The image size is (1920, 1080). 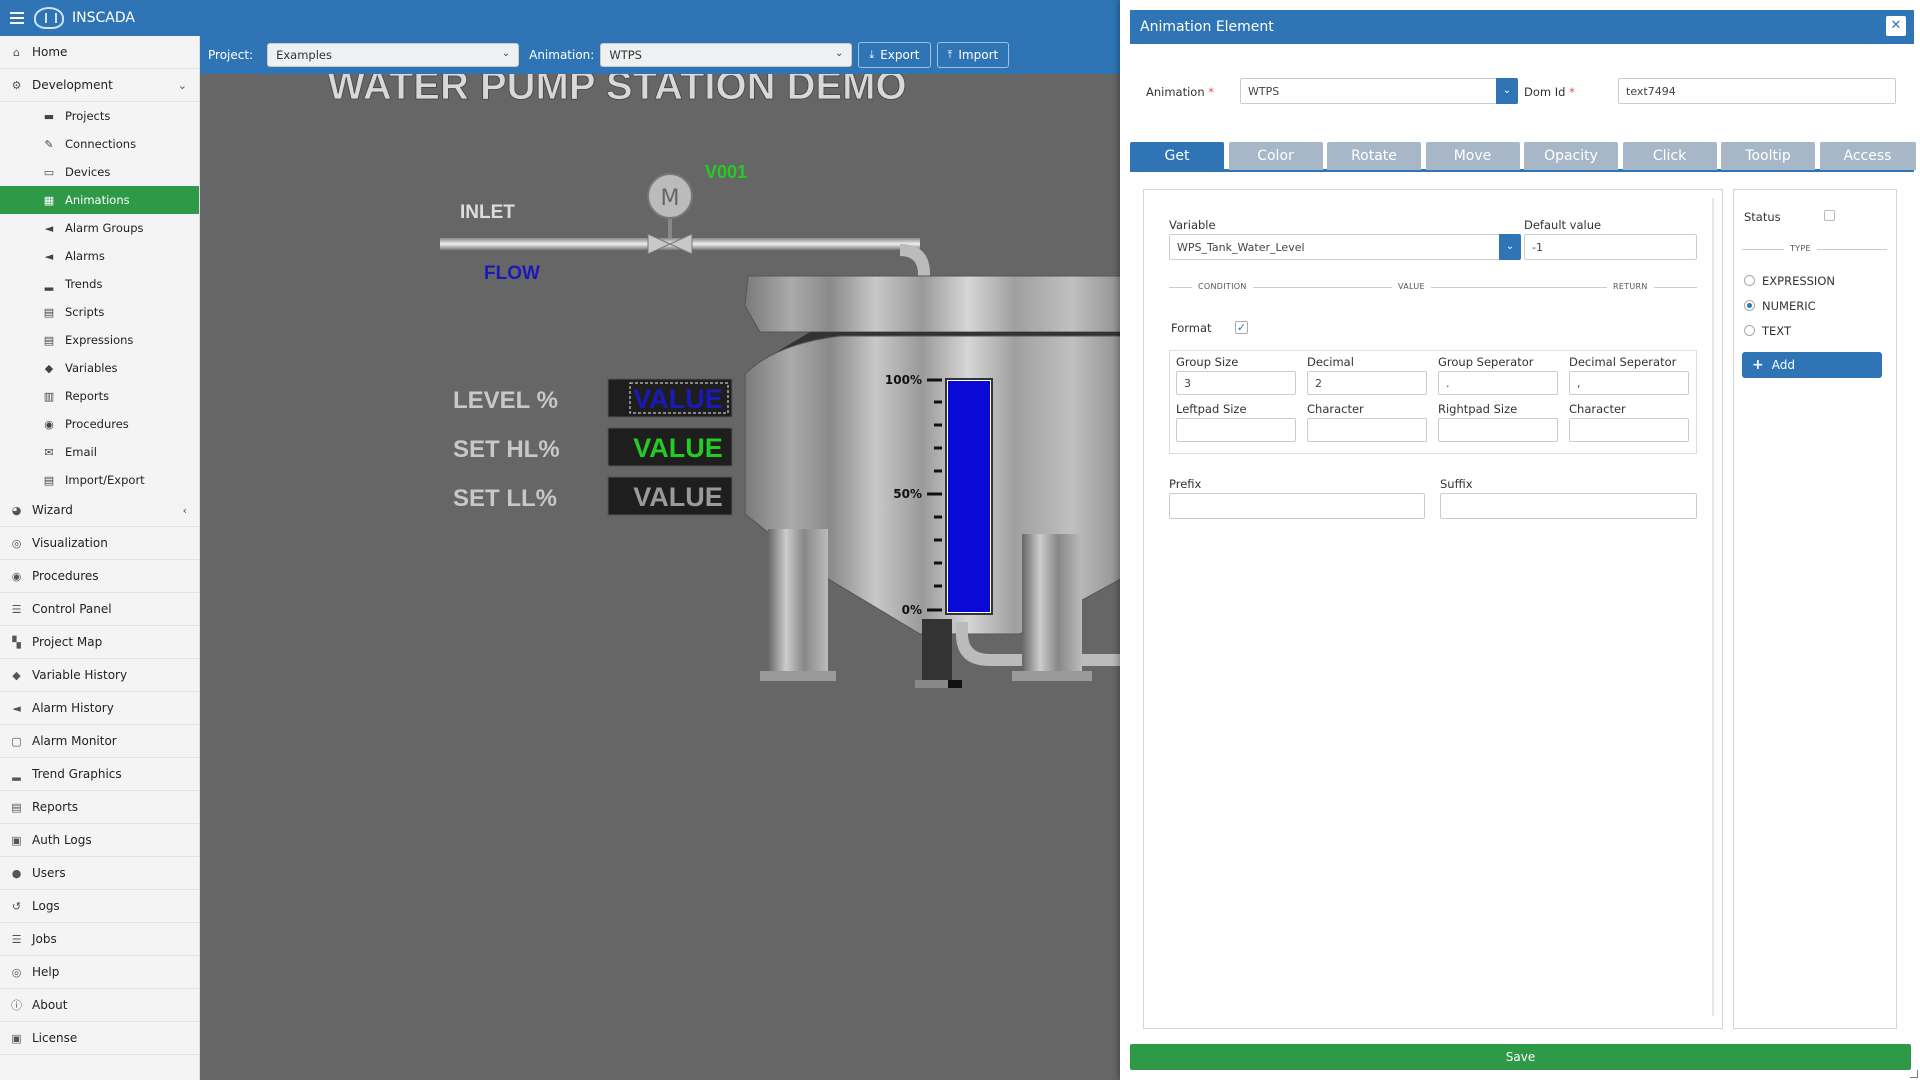 I want to click on suffix-input, so click(x=1568, y=506).